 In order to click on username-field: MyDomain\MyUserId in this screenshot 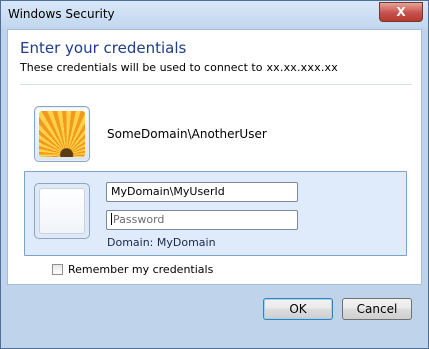, I will do `click(202, 192)`.